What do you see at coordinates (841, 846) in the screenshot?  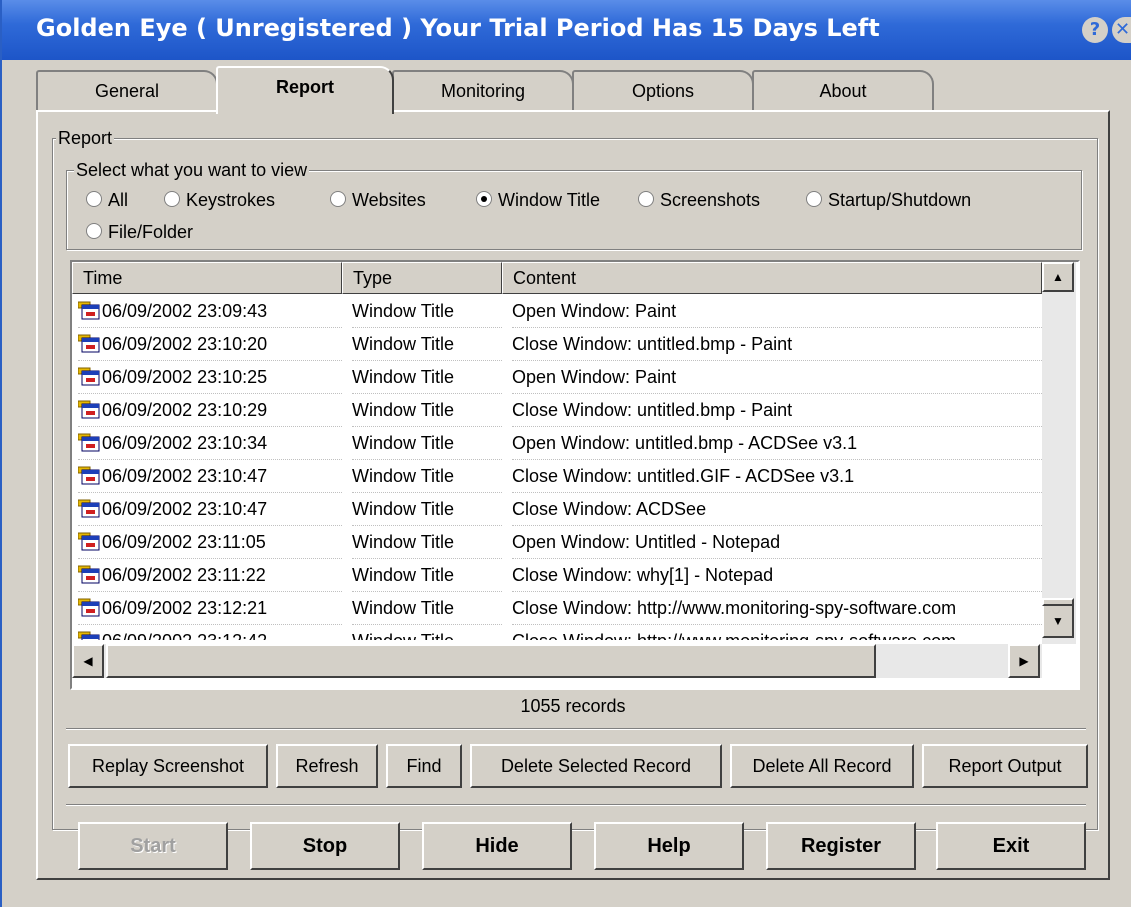 I see `register-button: Register` at bounding box center [841, 846].